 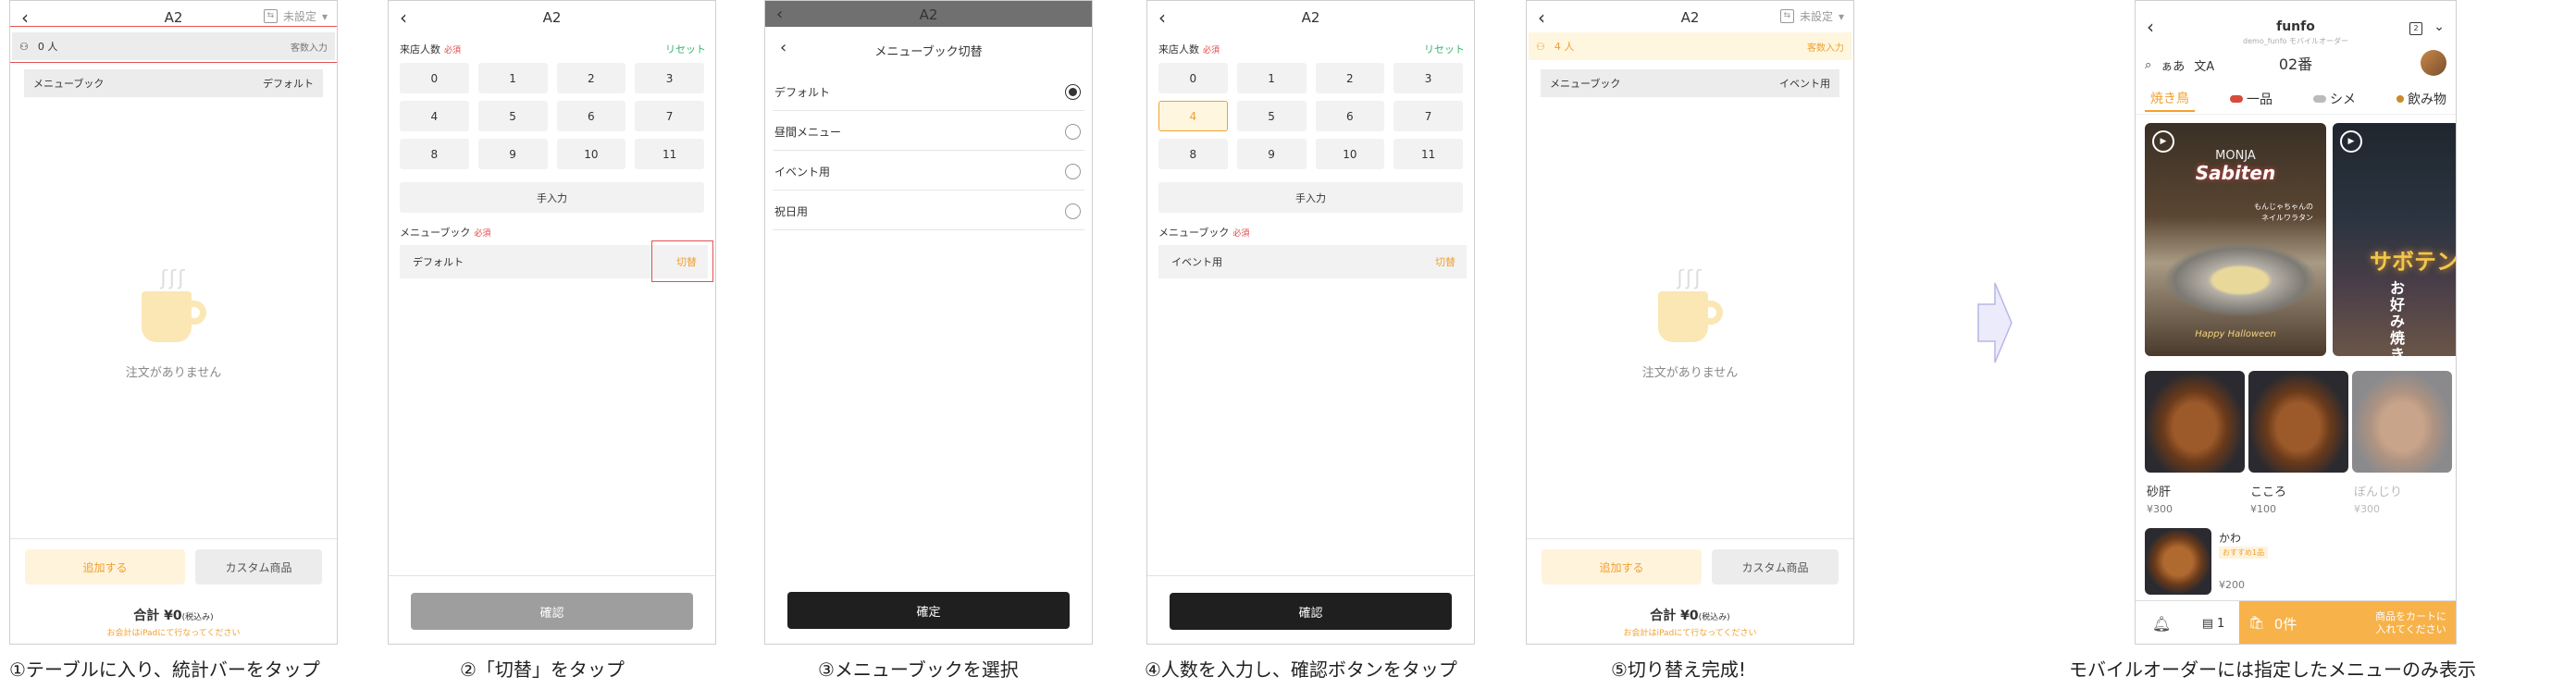 What do you see at coordinates (2170, 99) in the screenshot?
I see `tab-yakitori: 焼き鳥` at bounding box center [2170, 99].